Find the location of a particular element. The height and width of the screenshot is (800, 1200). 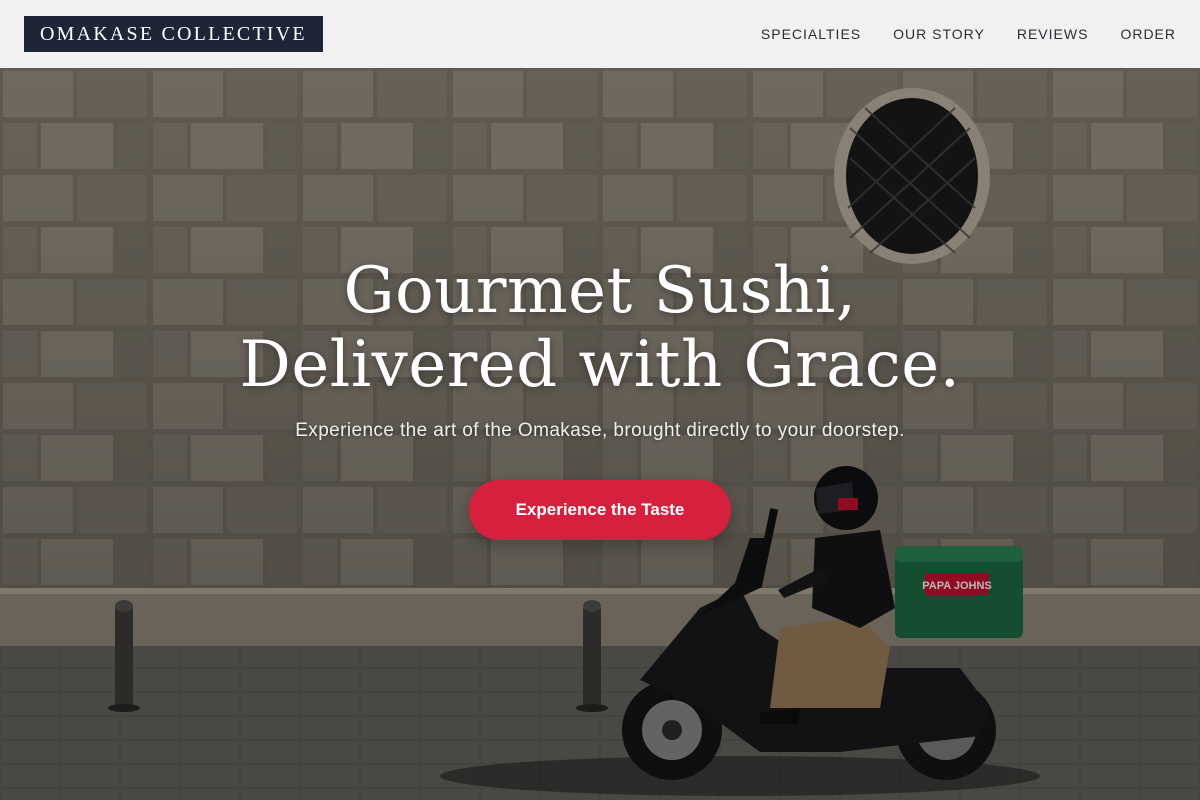

brand-logo: OMAKASE COLLECTIVE is located at coordinates (173, 34).